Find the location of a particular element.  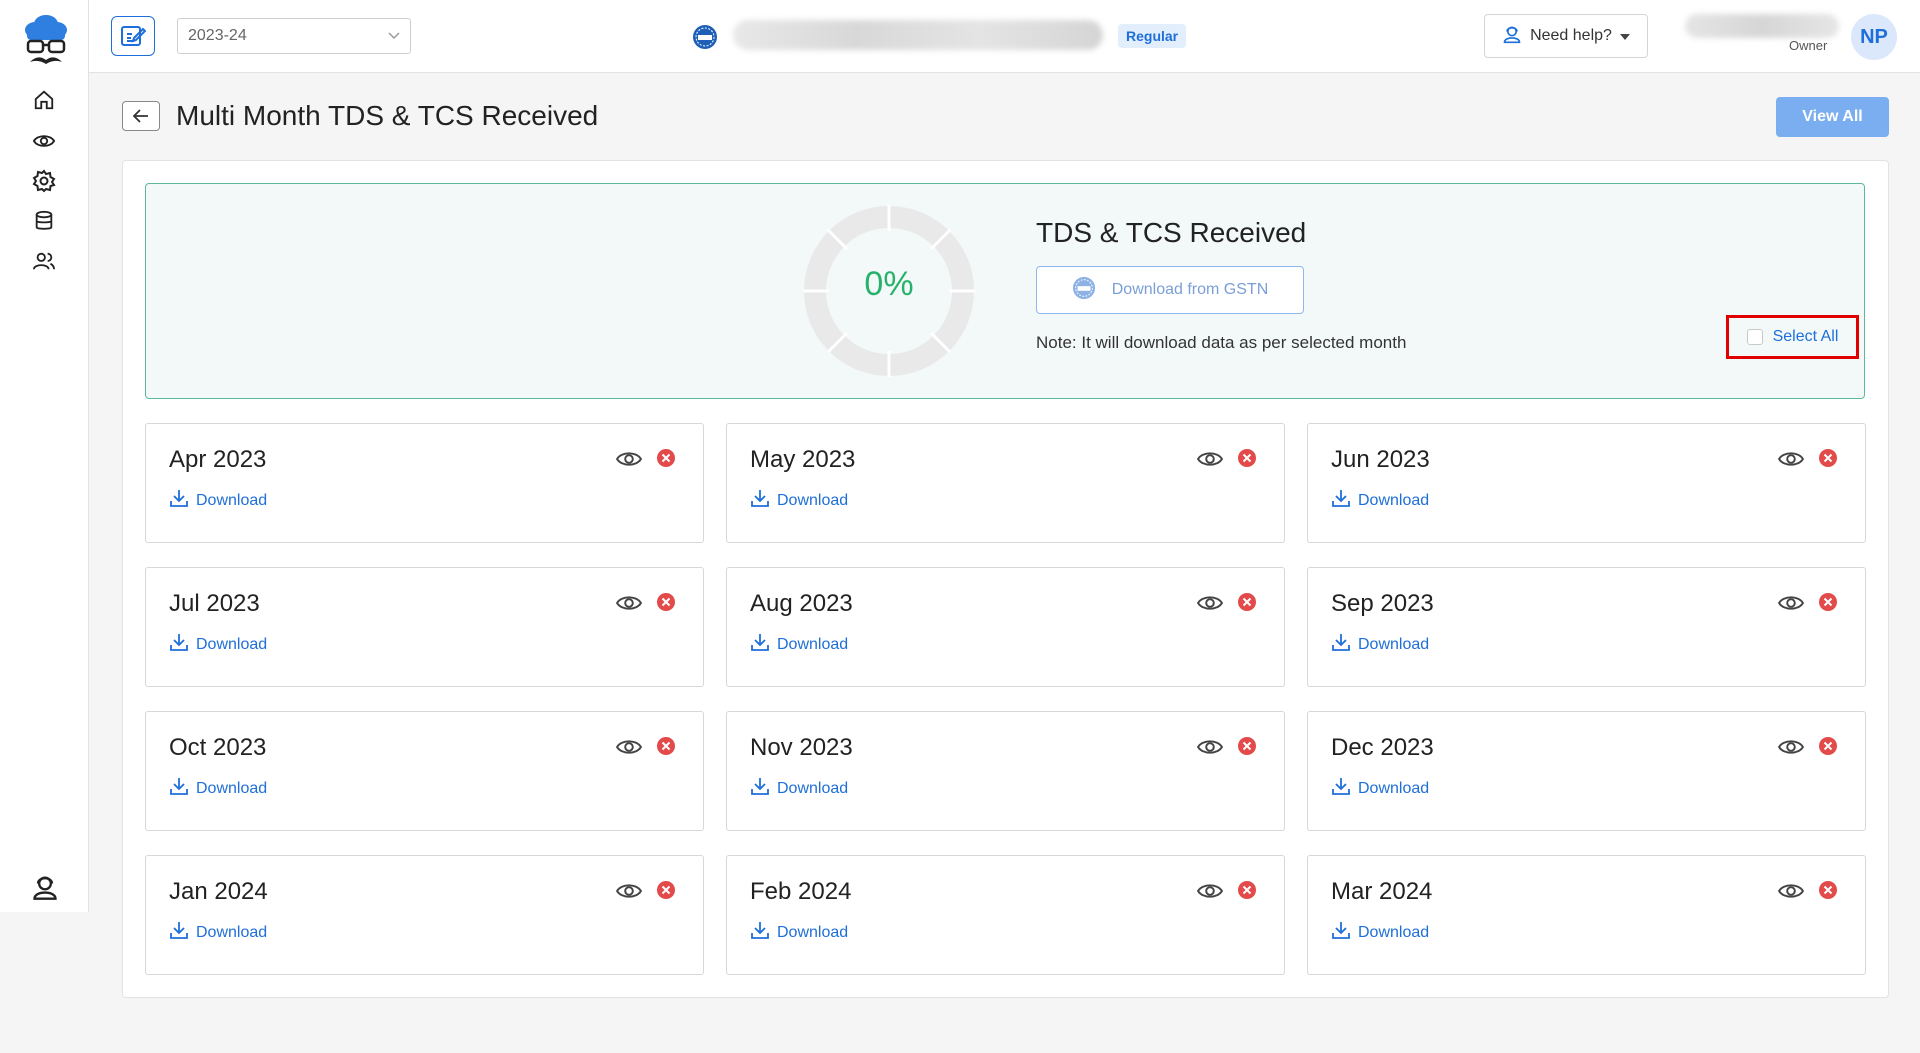

home-icon is located at coordinates (44, 100).